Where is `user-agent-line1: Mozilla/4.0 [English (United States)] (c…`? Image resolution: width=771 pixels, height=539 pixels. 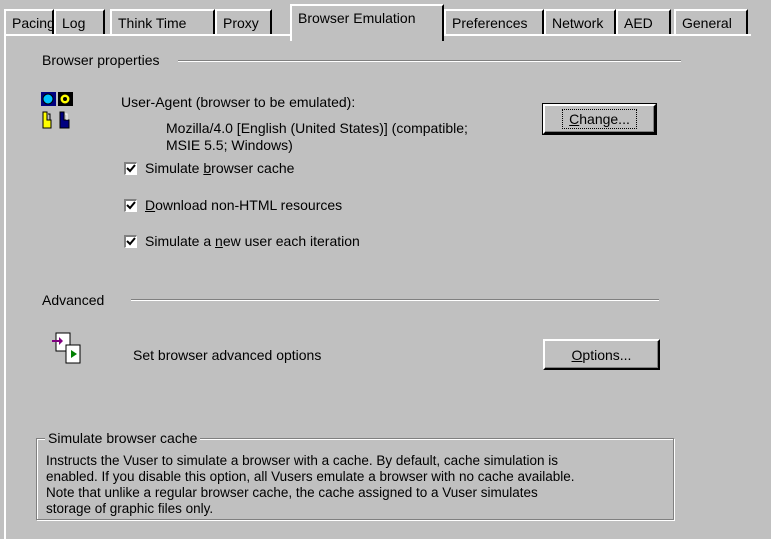
user-agent-line1: Mozilla/4.0 [English (United States)] (c… is located at coordinates (317, 128).